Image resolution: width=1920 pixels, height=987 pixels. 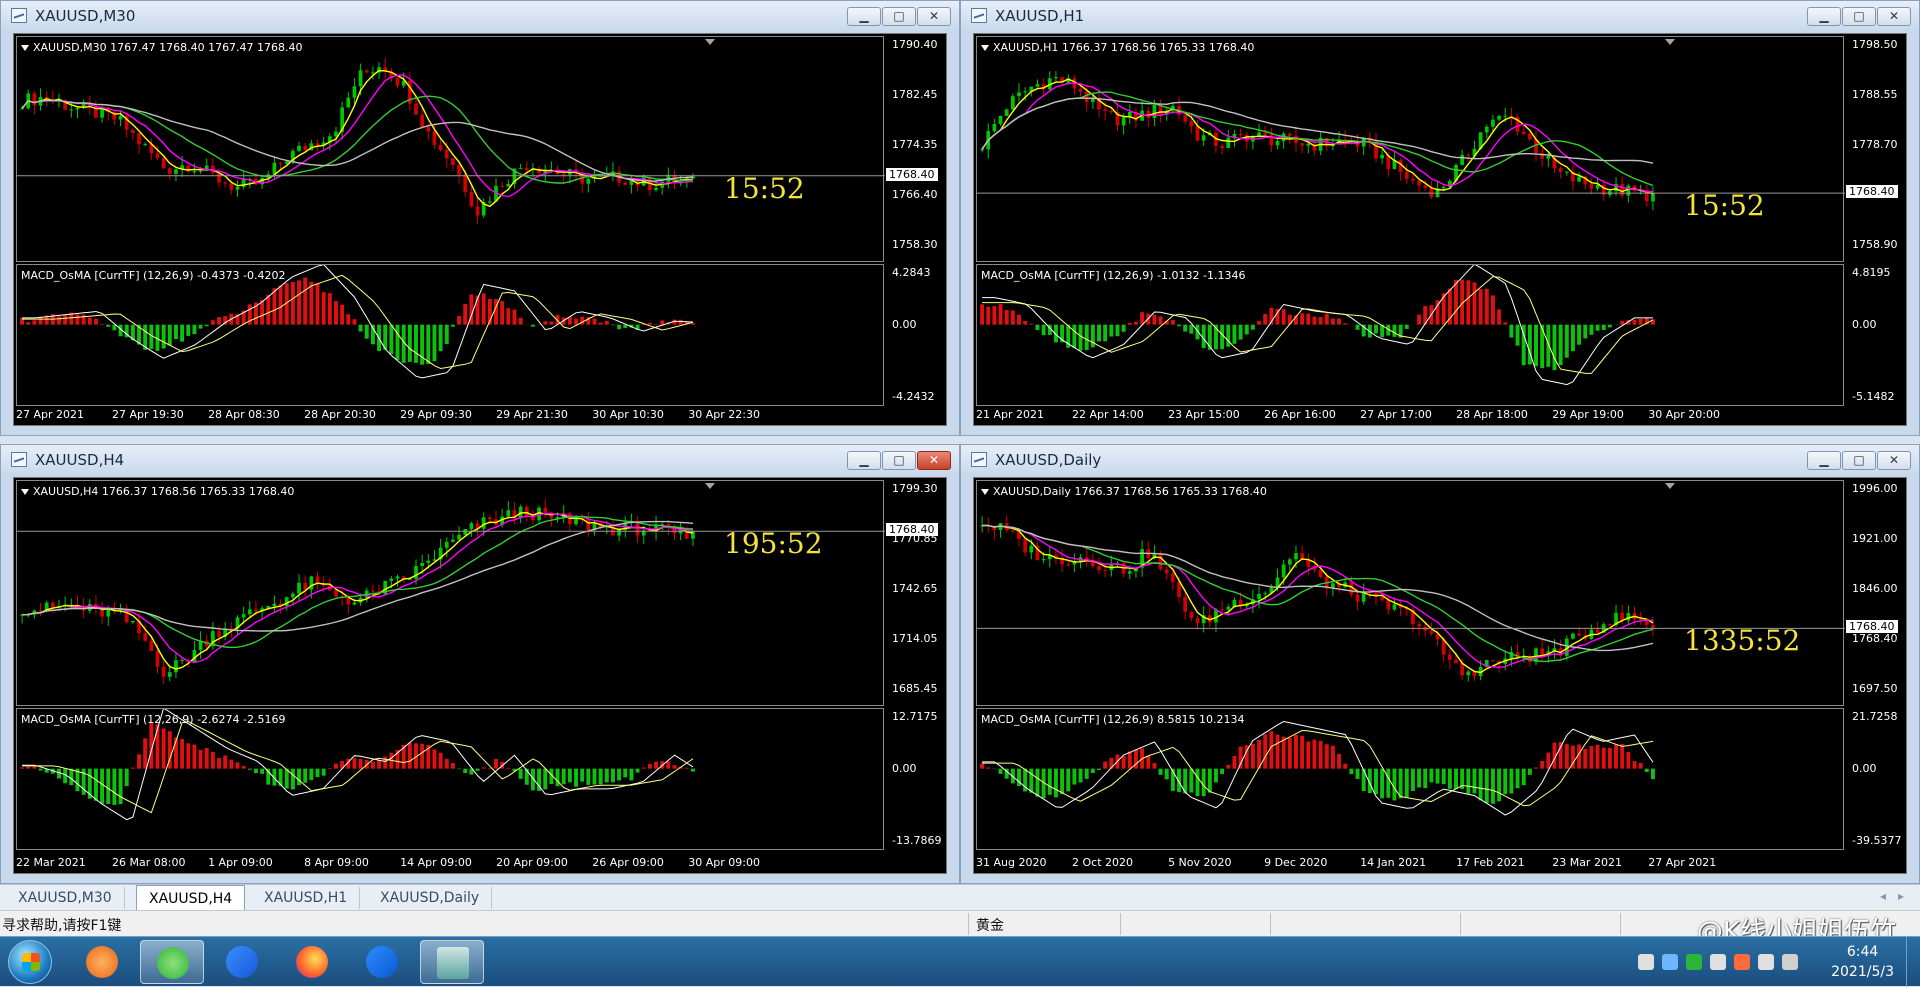 What do you see at coordinates (65, 898) in the screenshot?
I see `tab-xauusd-m30: XAUUSD,M30` at bounding box center [65, 898].